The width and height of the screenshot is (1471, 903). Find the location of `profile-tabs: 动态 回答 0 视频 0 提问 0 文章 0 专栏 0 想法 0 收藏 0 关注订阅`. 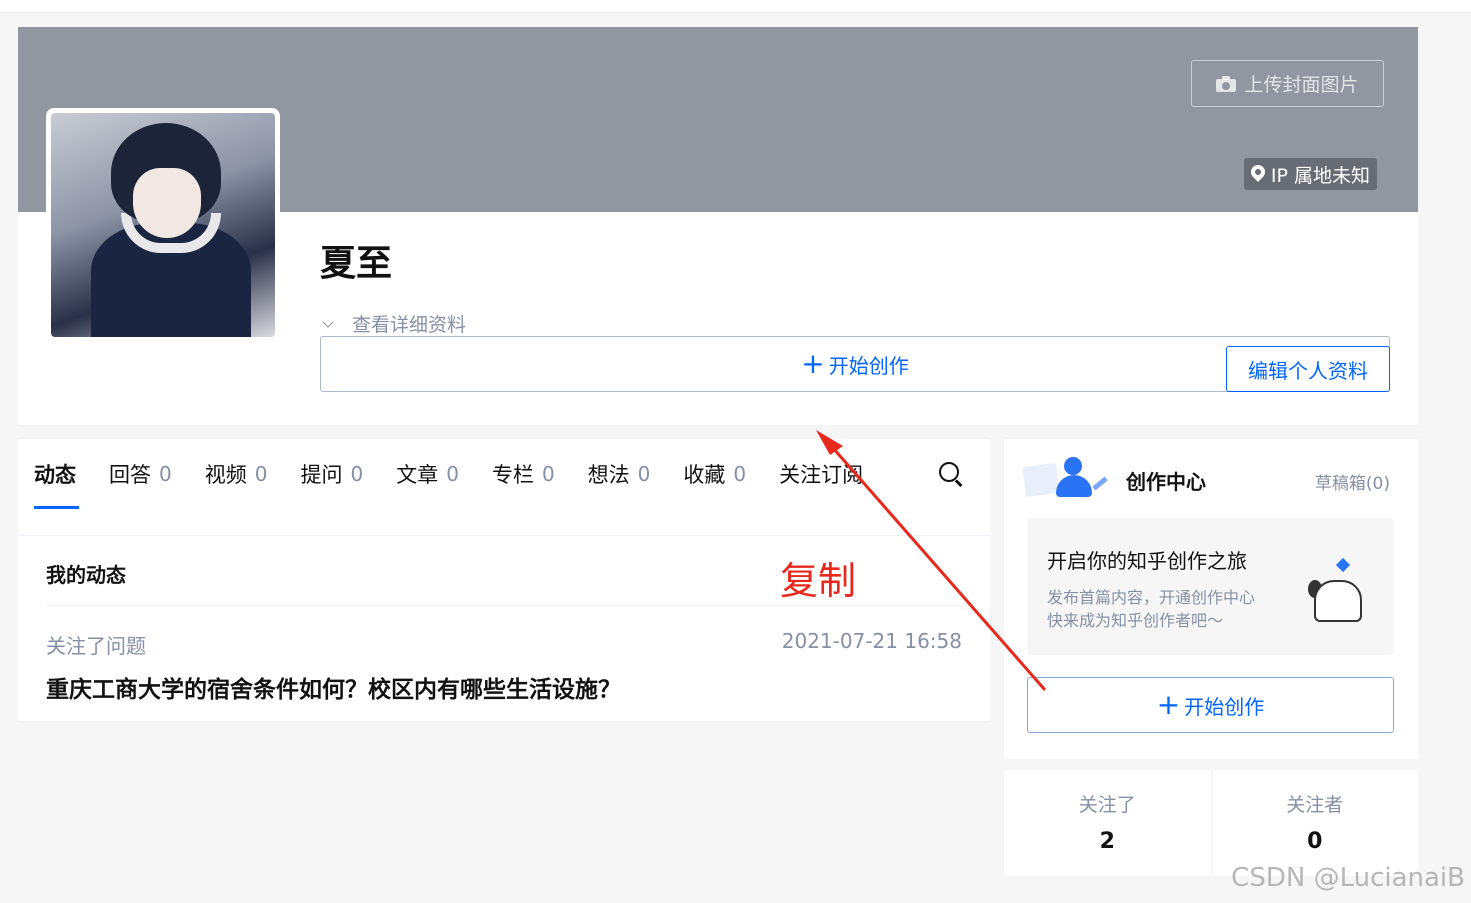

profile-tabs: 动态 回答 0 视频 0 提问 0 文章 0 专栏 0 想法 0 收藏 0 关注订阅 is located at coordinates (465, 474).